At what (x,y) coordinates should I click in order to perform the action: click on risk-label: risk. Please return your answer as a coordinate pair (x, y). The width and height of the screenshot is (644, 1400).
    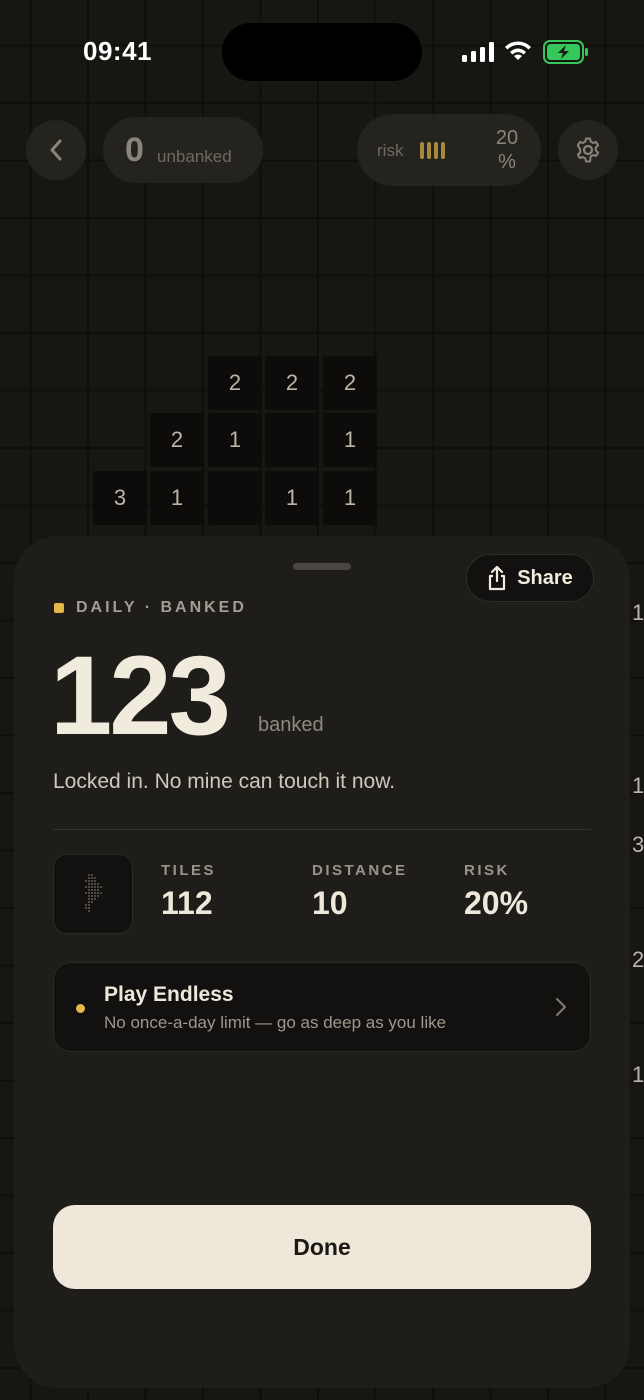
    Looking at the image, I should click on (390, 150).